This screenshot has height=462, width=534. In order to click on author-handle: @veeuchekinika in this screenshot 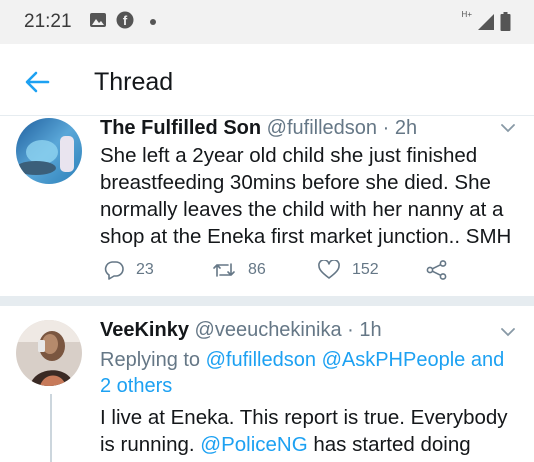, I will do `click(268, 330)`.